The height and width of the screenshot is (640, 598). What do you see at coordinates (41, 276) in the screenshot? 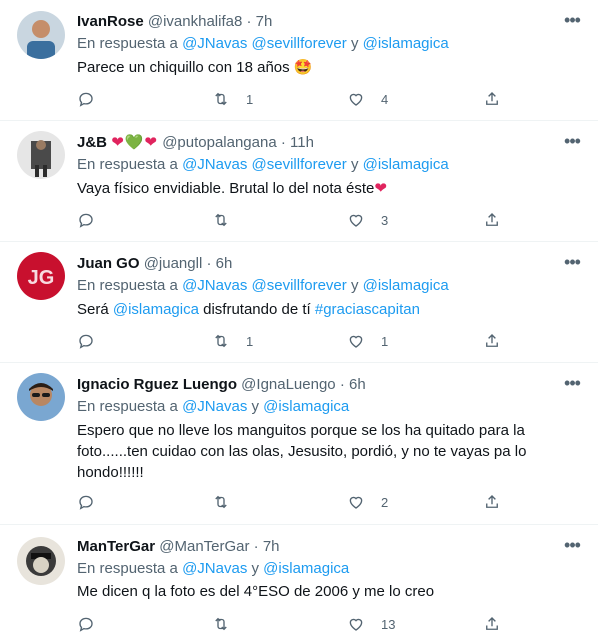
I see `avatar: JG` at bounding box center [41, 276].